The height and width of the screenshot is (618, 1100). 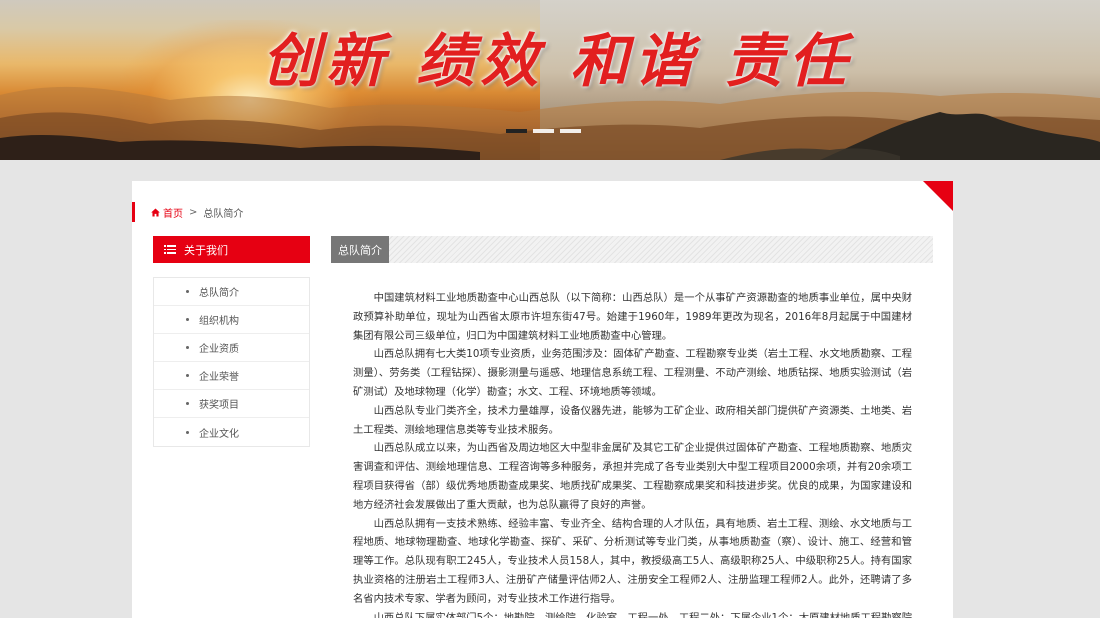 What do you see at coordinates (187, 212) in the screenshot?
I see `breadcrumb: 首页 > 总队简介` at bounding box center [187, 212].